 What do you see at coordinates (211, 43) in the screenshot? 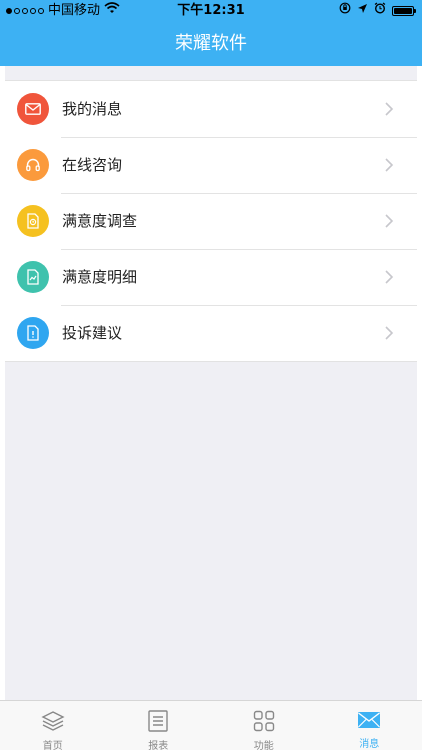
I see `page-title: 荣耀软件` at bounding box center [211, 43].